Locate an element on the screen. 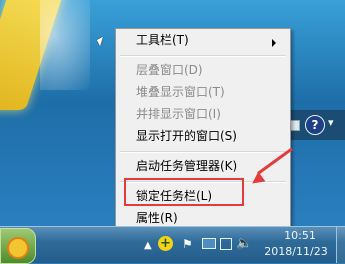  help-icon: ? is located at coordinates (315, 125).